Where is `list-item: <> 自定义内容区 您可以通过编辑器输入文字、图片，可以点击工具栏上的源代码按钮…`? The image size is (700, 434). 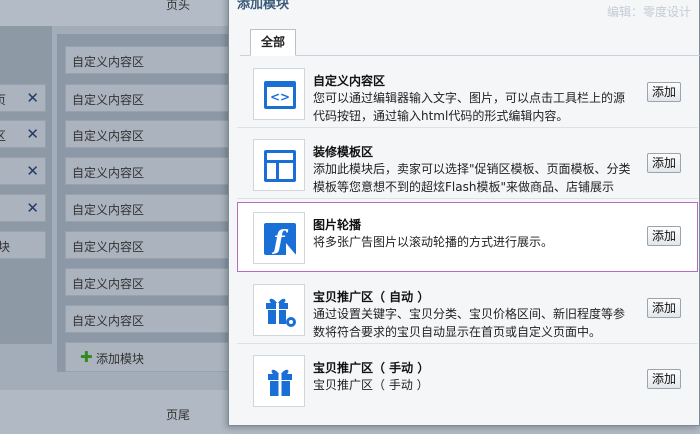
list-item: <> 自定义内容区 您可以通过编辑器输入文字、图片，可以点击工具栏上的源代码按钮… is located at coordinates (467, 93).